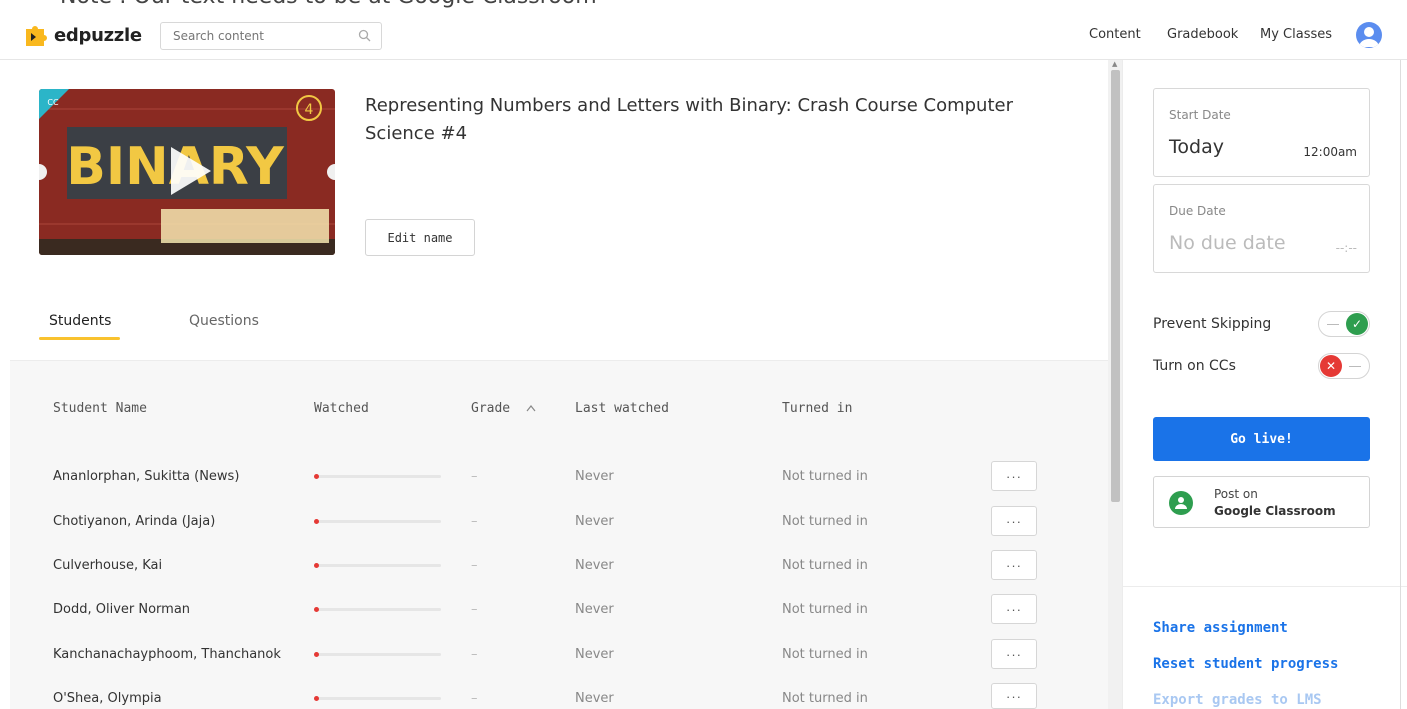  What do you see at coordinates (1261, 228) in the screenshot?
I see `due-date-picker: Due Date No due date --:--` at bounding box center [1261, 228].